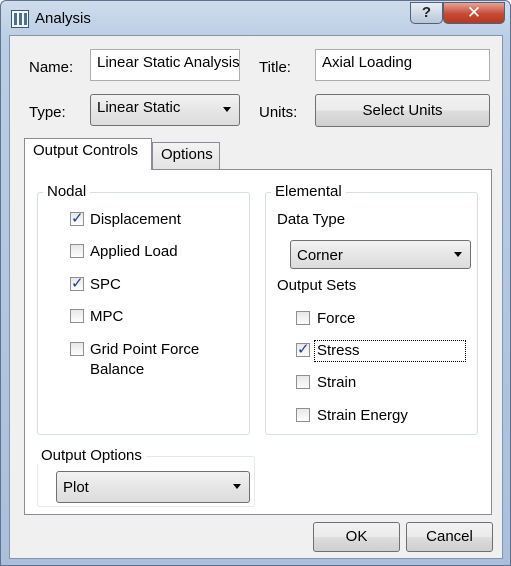 The image size is (511, 566). What do you see at coordinates (278, 112) in the screenshot?
I see `units-label: Units:` at bounding box center [278, 112].